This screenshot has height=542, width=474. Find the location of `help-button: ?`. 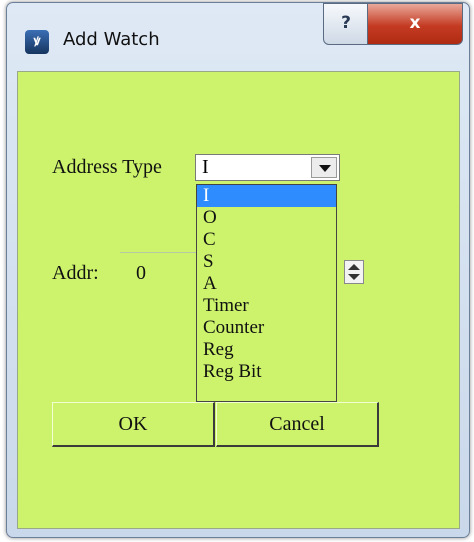

help-button: ? is located at coordinates (346, 24).